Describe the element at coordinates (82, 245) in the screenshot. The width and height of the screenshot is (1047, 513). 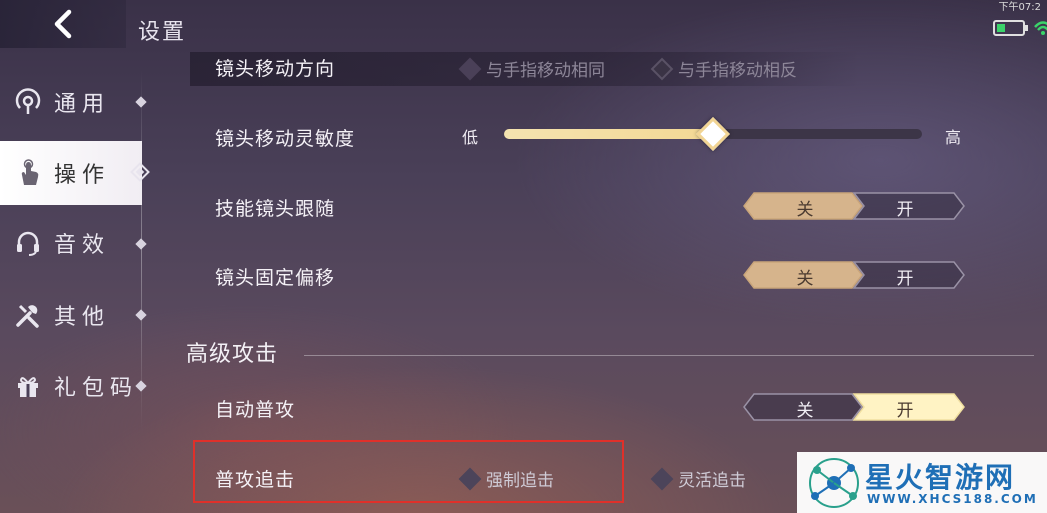
I see `sidebar-item-label: 音效` at that location.